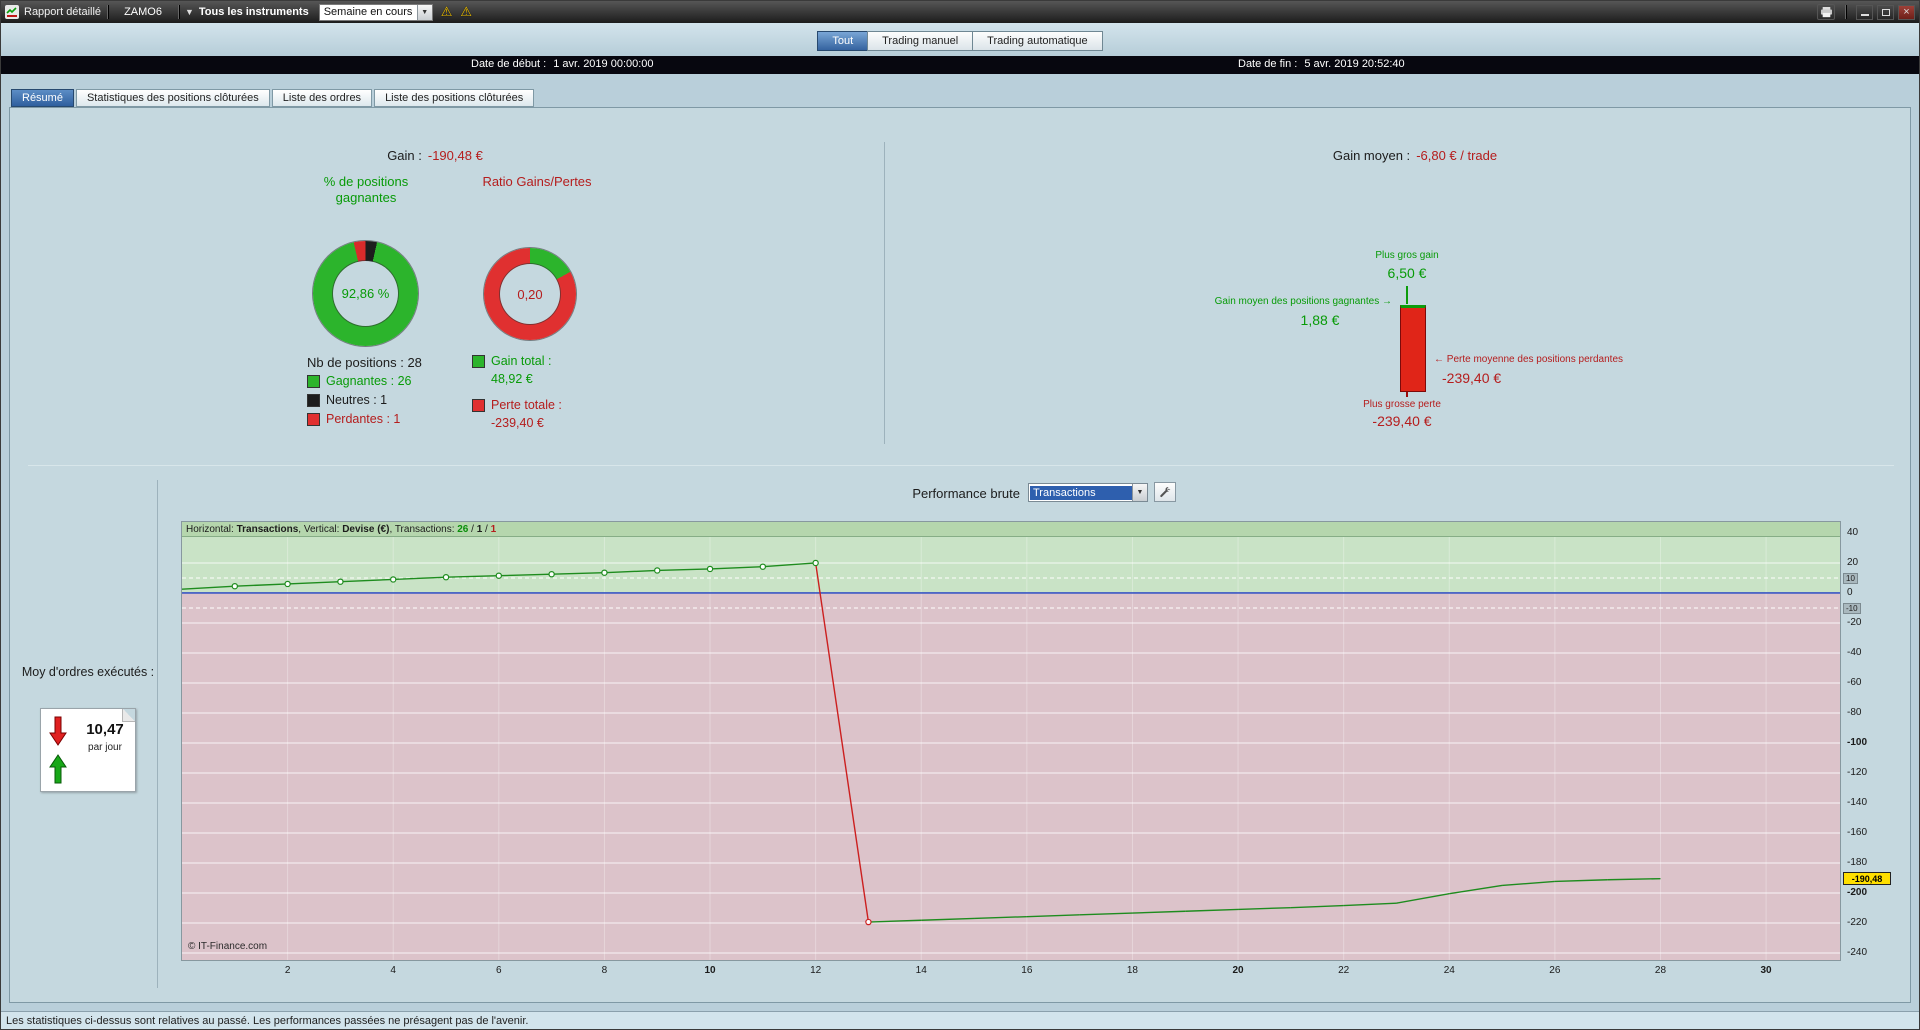 This screenshot has height=1030, width=1920. I want to click on avg-loss-label: Perte moyenne des positions perdantes, so click(1535, 359).